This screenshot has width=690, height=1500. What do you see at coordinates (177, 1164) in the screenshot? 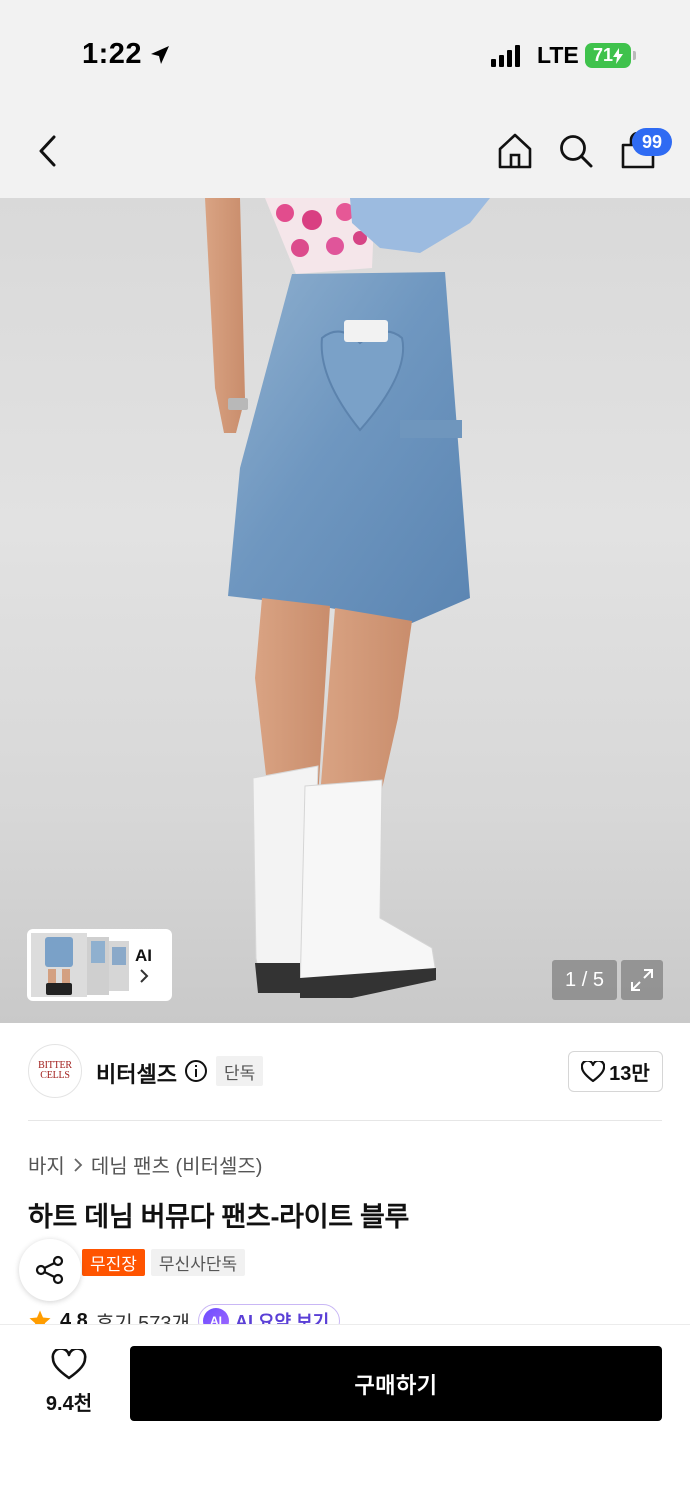
I see `breadcrumb-item: 데님 팬츠 (비터셀즈)` at bounding box center [177, 1164].